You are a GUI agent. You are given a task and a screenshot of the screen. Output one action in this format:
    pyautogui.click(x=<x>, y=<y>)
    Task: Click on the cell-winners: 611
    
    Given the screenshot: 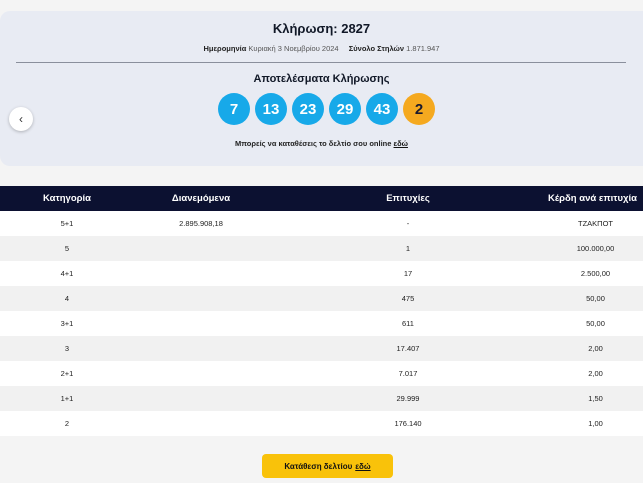 What is the action you would take?
    pyautogui.click(x=408, y=323)
    